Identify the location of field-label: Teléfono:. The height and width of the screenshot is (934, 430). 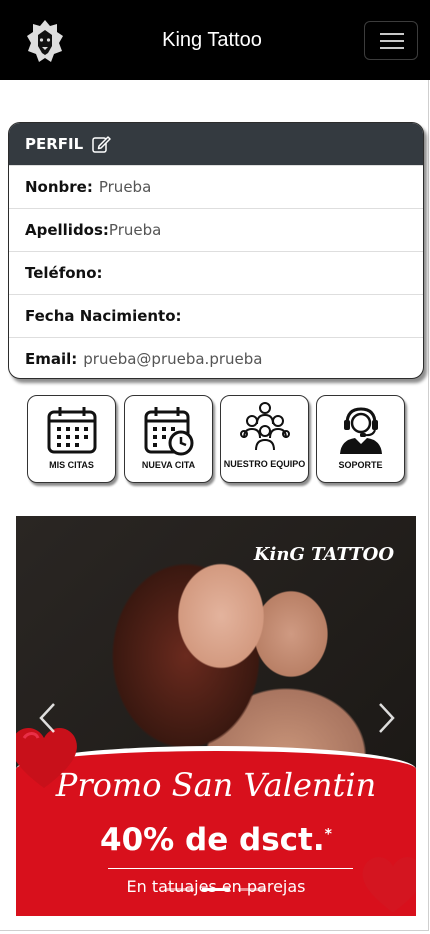
(64, 273).